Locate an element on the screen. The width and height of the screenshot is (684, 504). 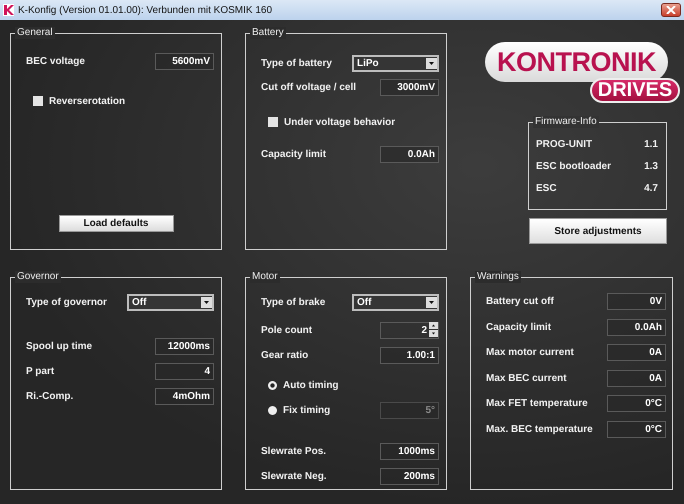
logo-wordmark: KONTRONIK is located at coordinates (576, 62).